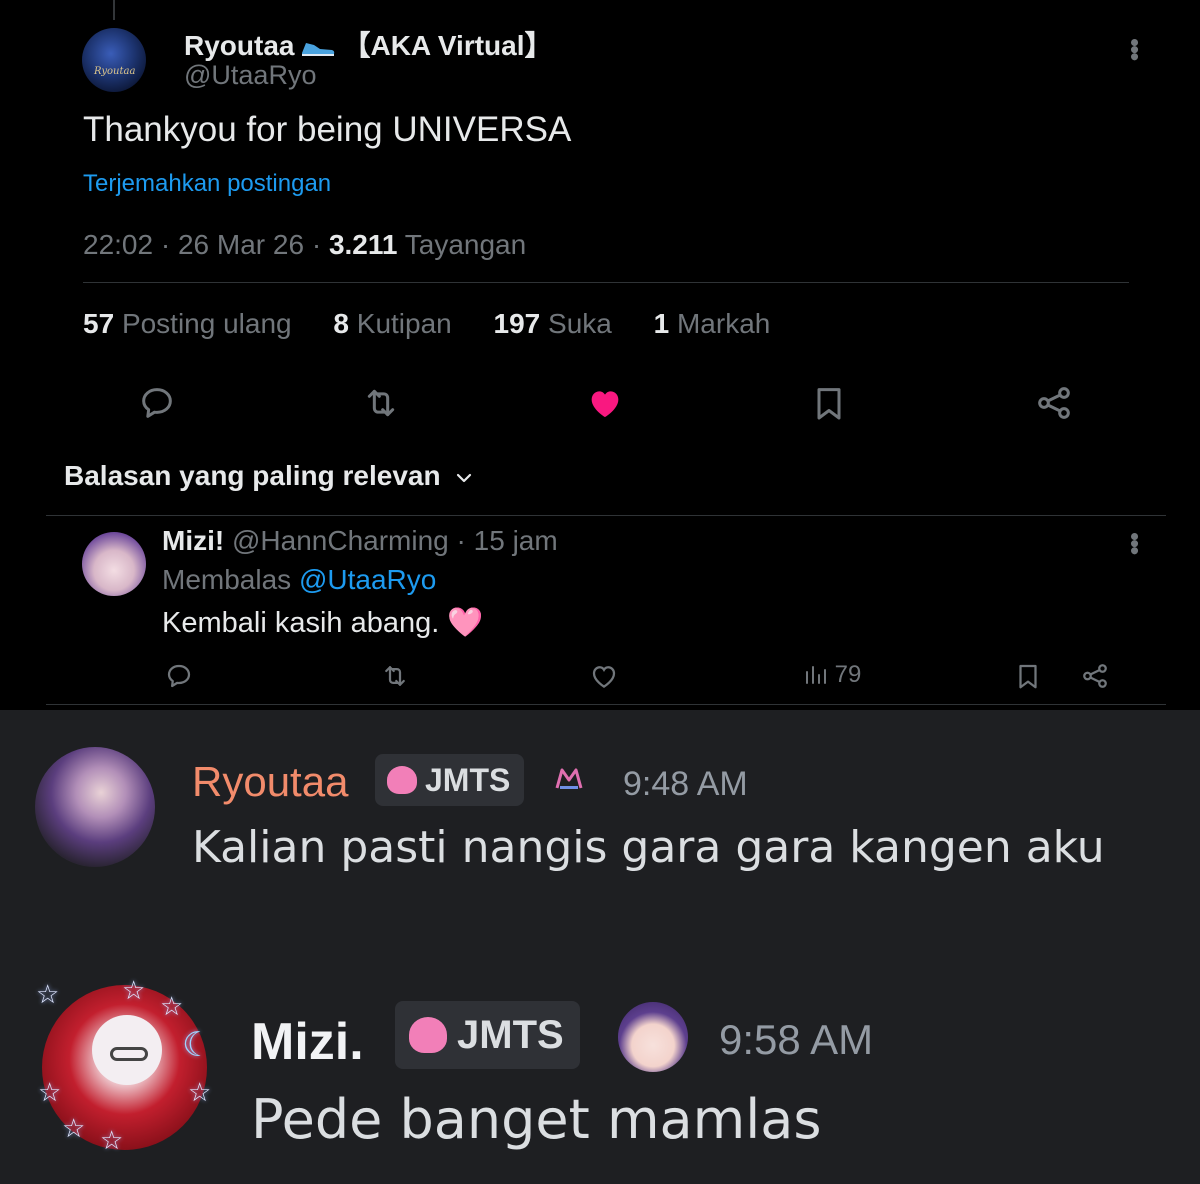  Describe the element at coordinates (395, 676) in the screenshot. I see `reply-retweet-icon` at that location.